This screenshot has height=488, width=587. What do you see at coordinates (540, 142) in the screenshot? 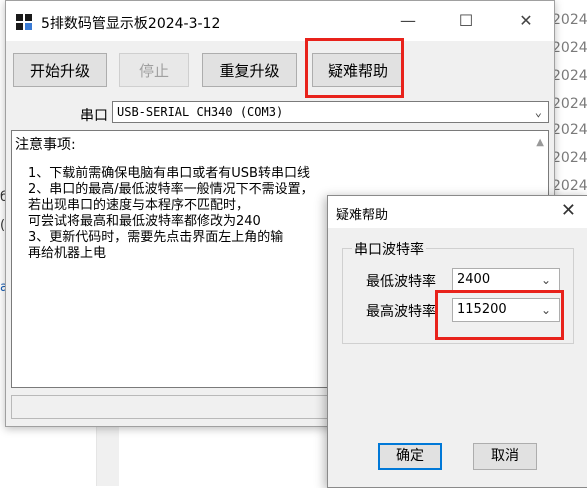
I see `scroll-up-icon: ▲` at bounding box center [540, 142].